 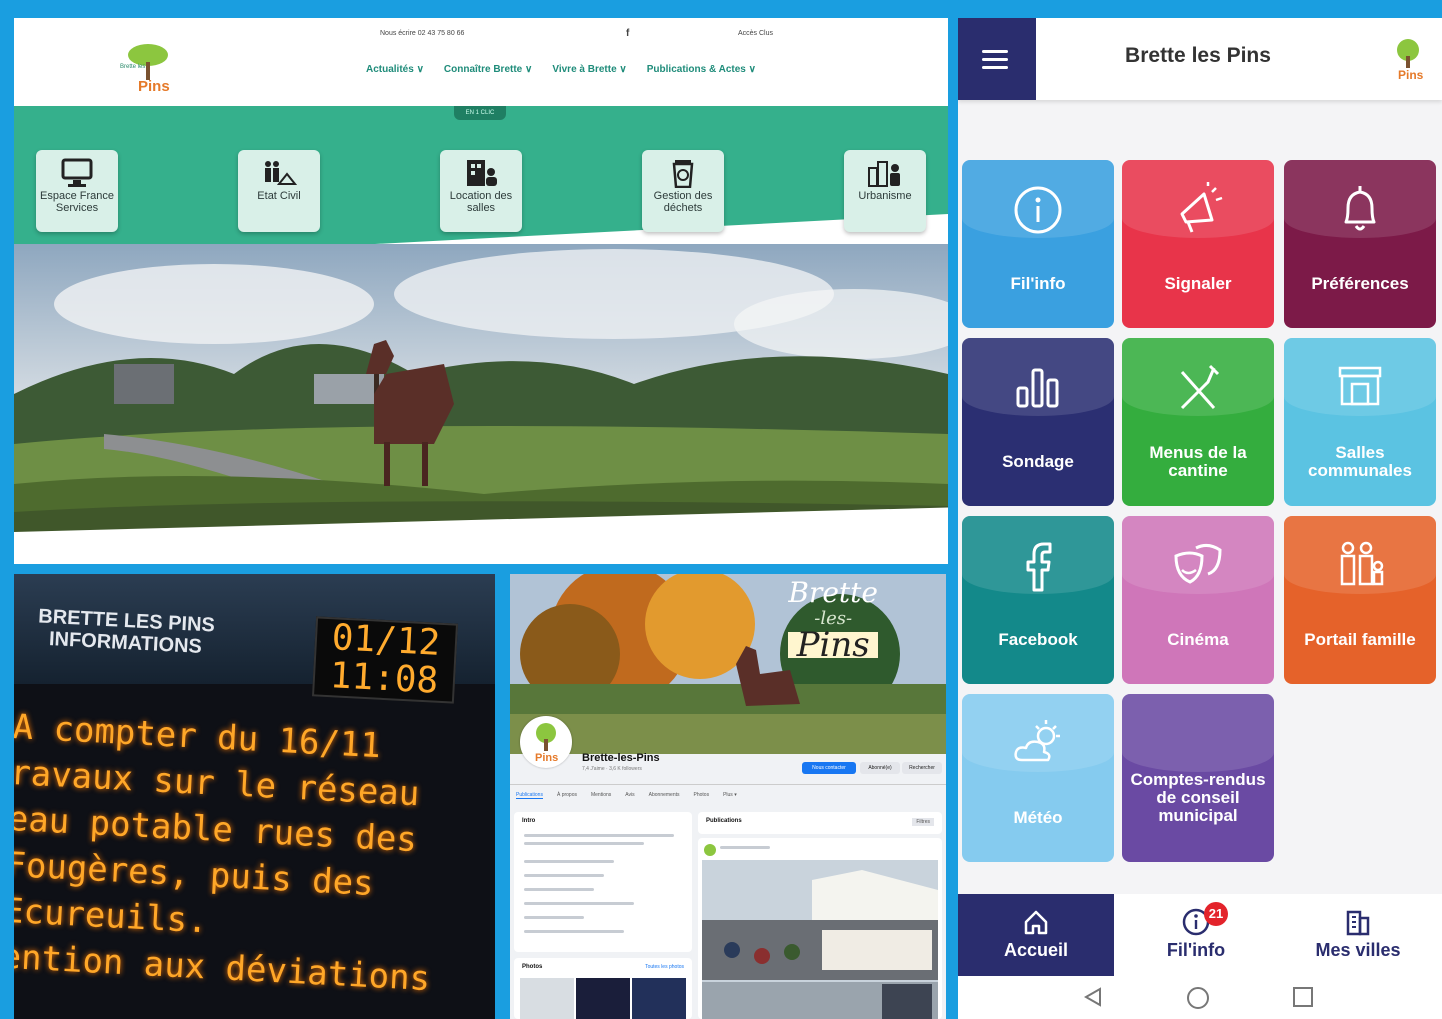 What do you see at coordinates (1198, 55) in the screenshot?
I see `app-title: Brette les Pins` at bounding box center [1198, 55].